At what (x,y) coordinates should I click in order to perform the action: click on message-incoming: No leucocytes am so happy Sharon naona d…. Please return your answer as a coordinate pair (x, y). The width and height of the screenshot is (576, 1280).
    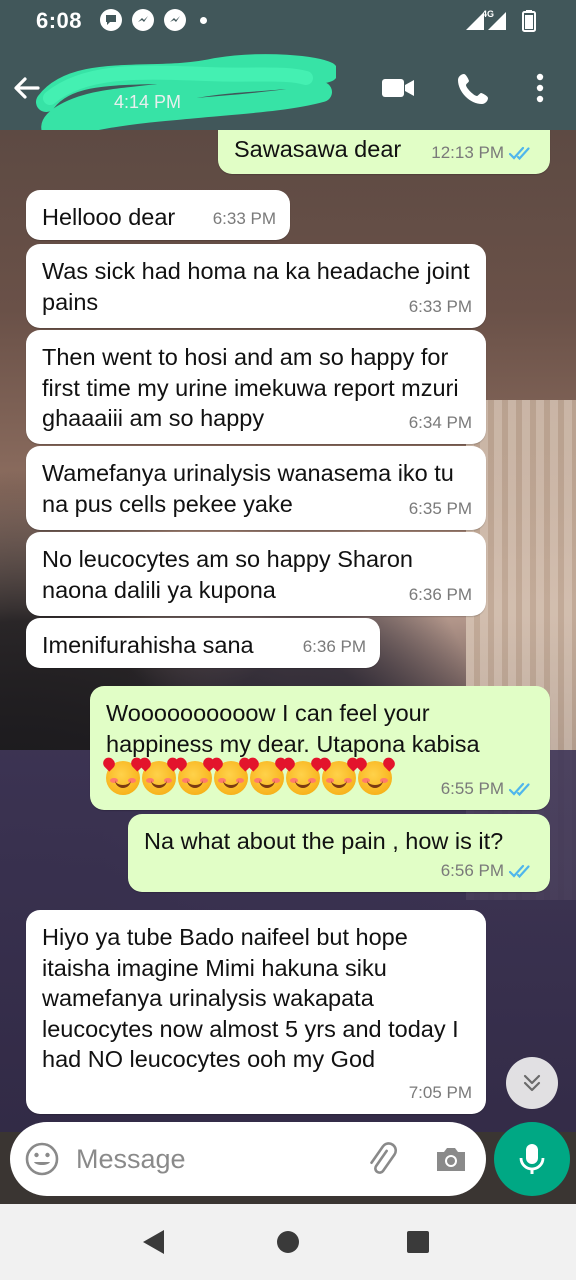
    Looking at the image, I should click on (256, 574).